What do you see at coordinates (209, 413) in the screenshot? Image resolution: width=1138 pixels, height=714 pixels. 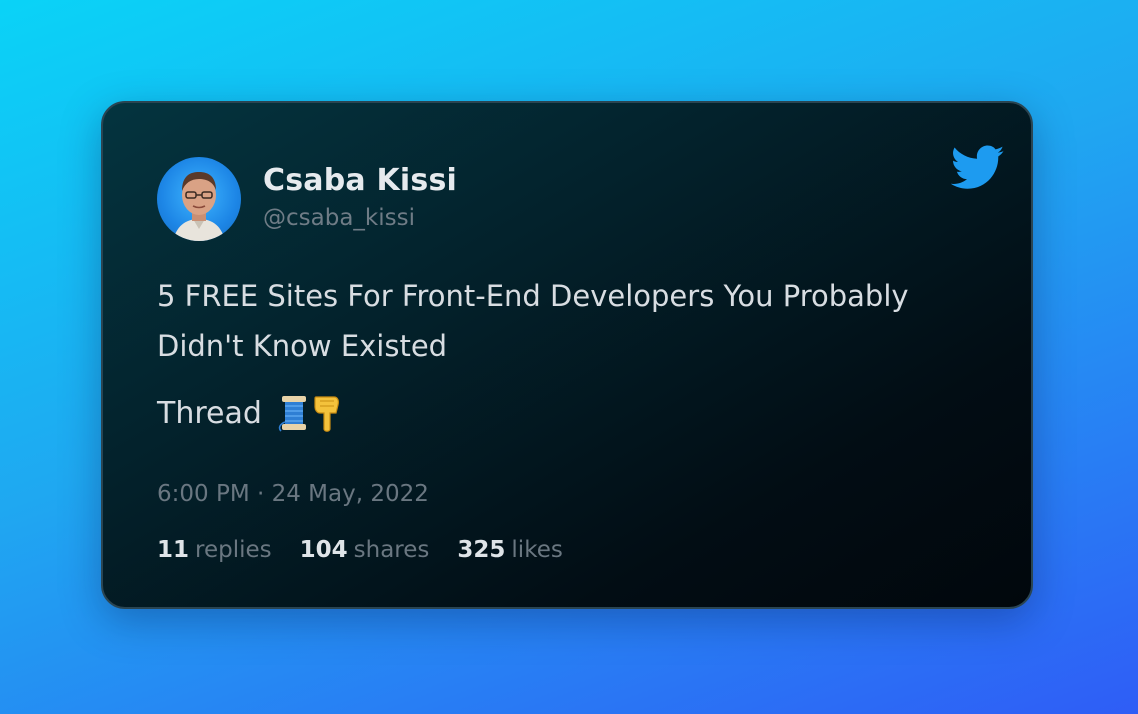 I see `thread-label: Thread` at bounding box center [209, 413].